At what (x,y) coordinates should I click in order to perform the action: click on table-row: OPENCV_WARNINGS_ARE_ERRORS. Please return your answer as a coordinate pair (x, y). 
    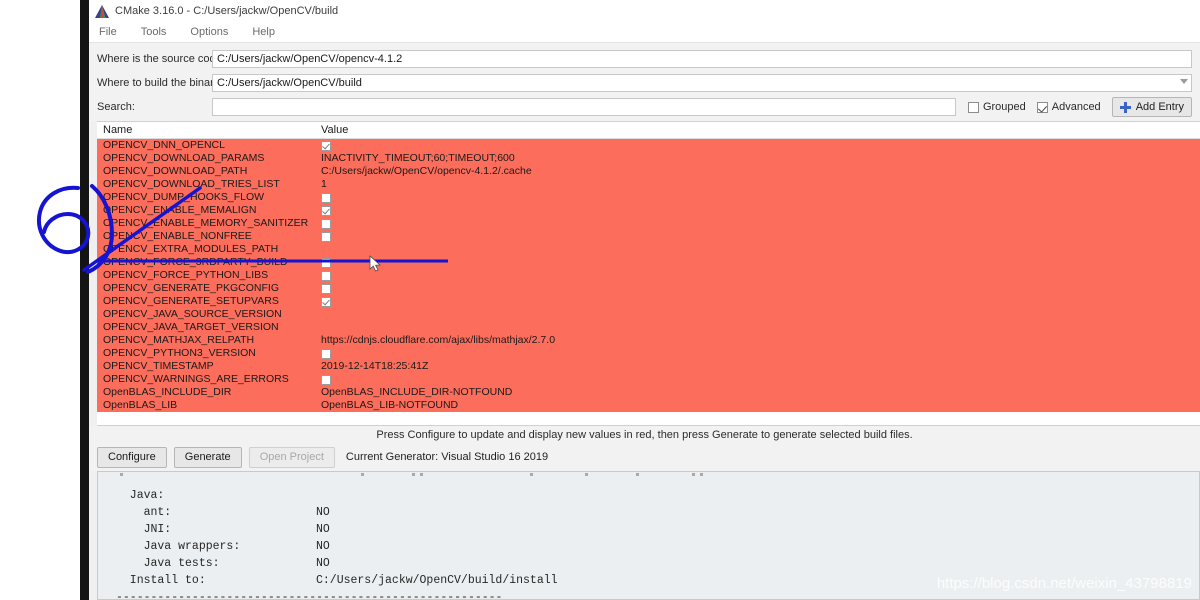
    Looking at the image, I should click on (648, 379).